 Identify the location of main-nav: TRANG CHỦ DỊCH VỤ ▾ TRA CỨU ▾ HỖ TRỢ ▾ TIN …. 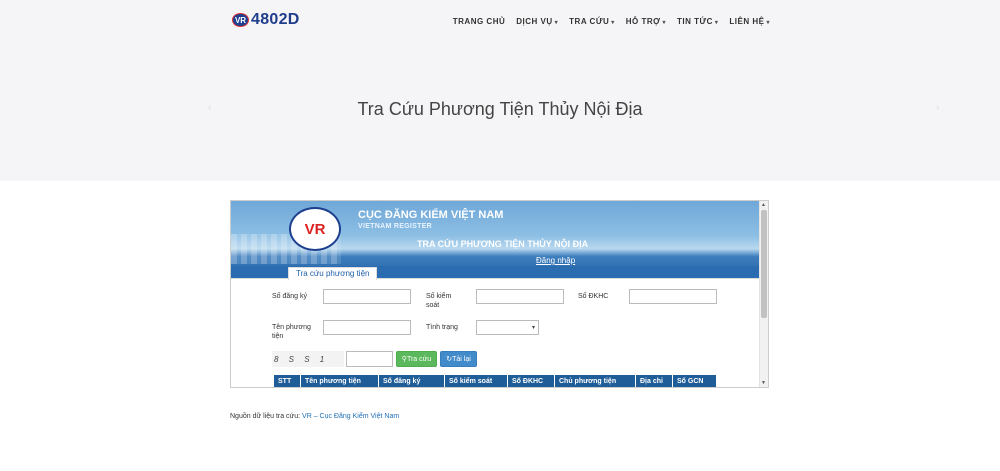
(611, 21).